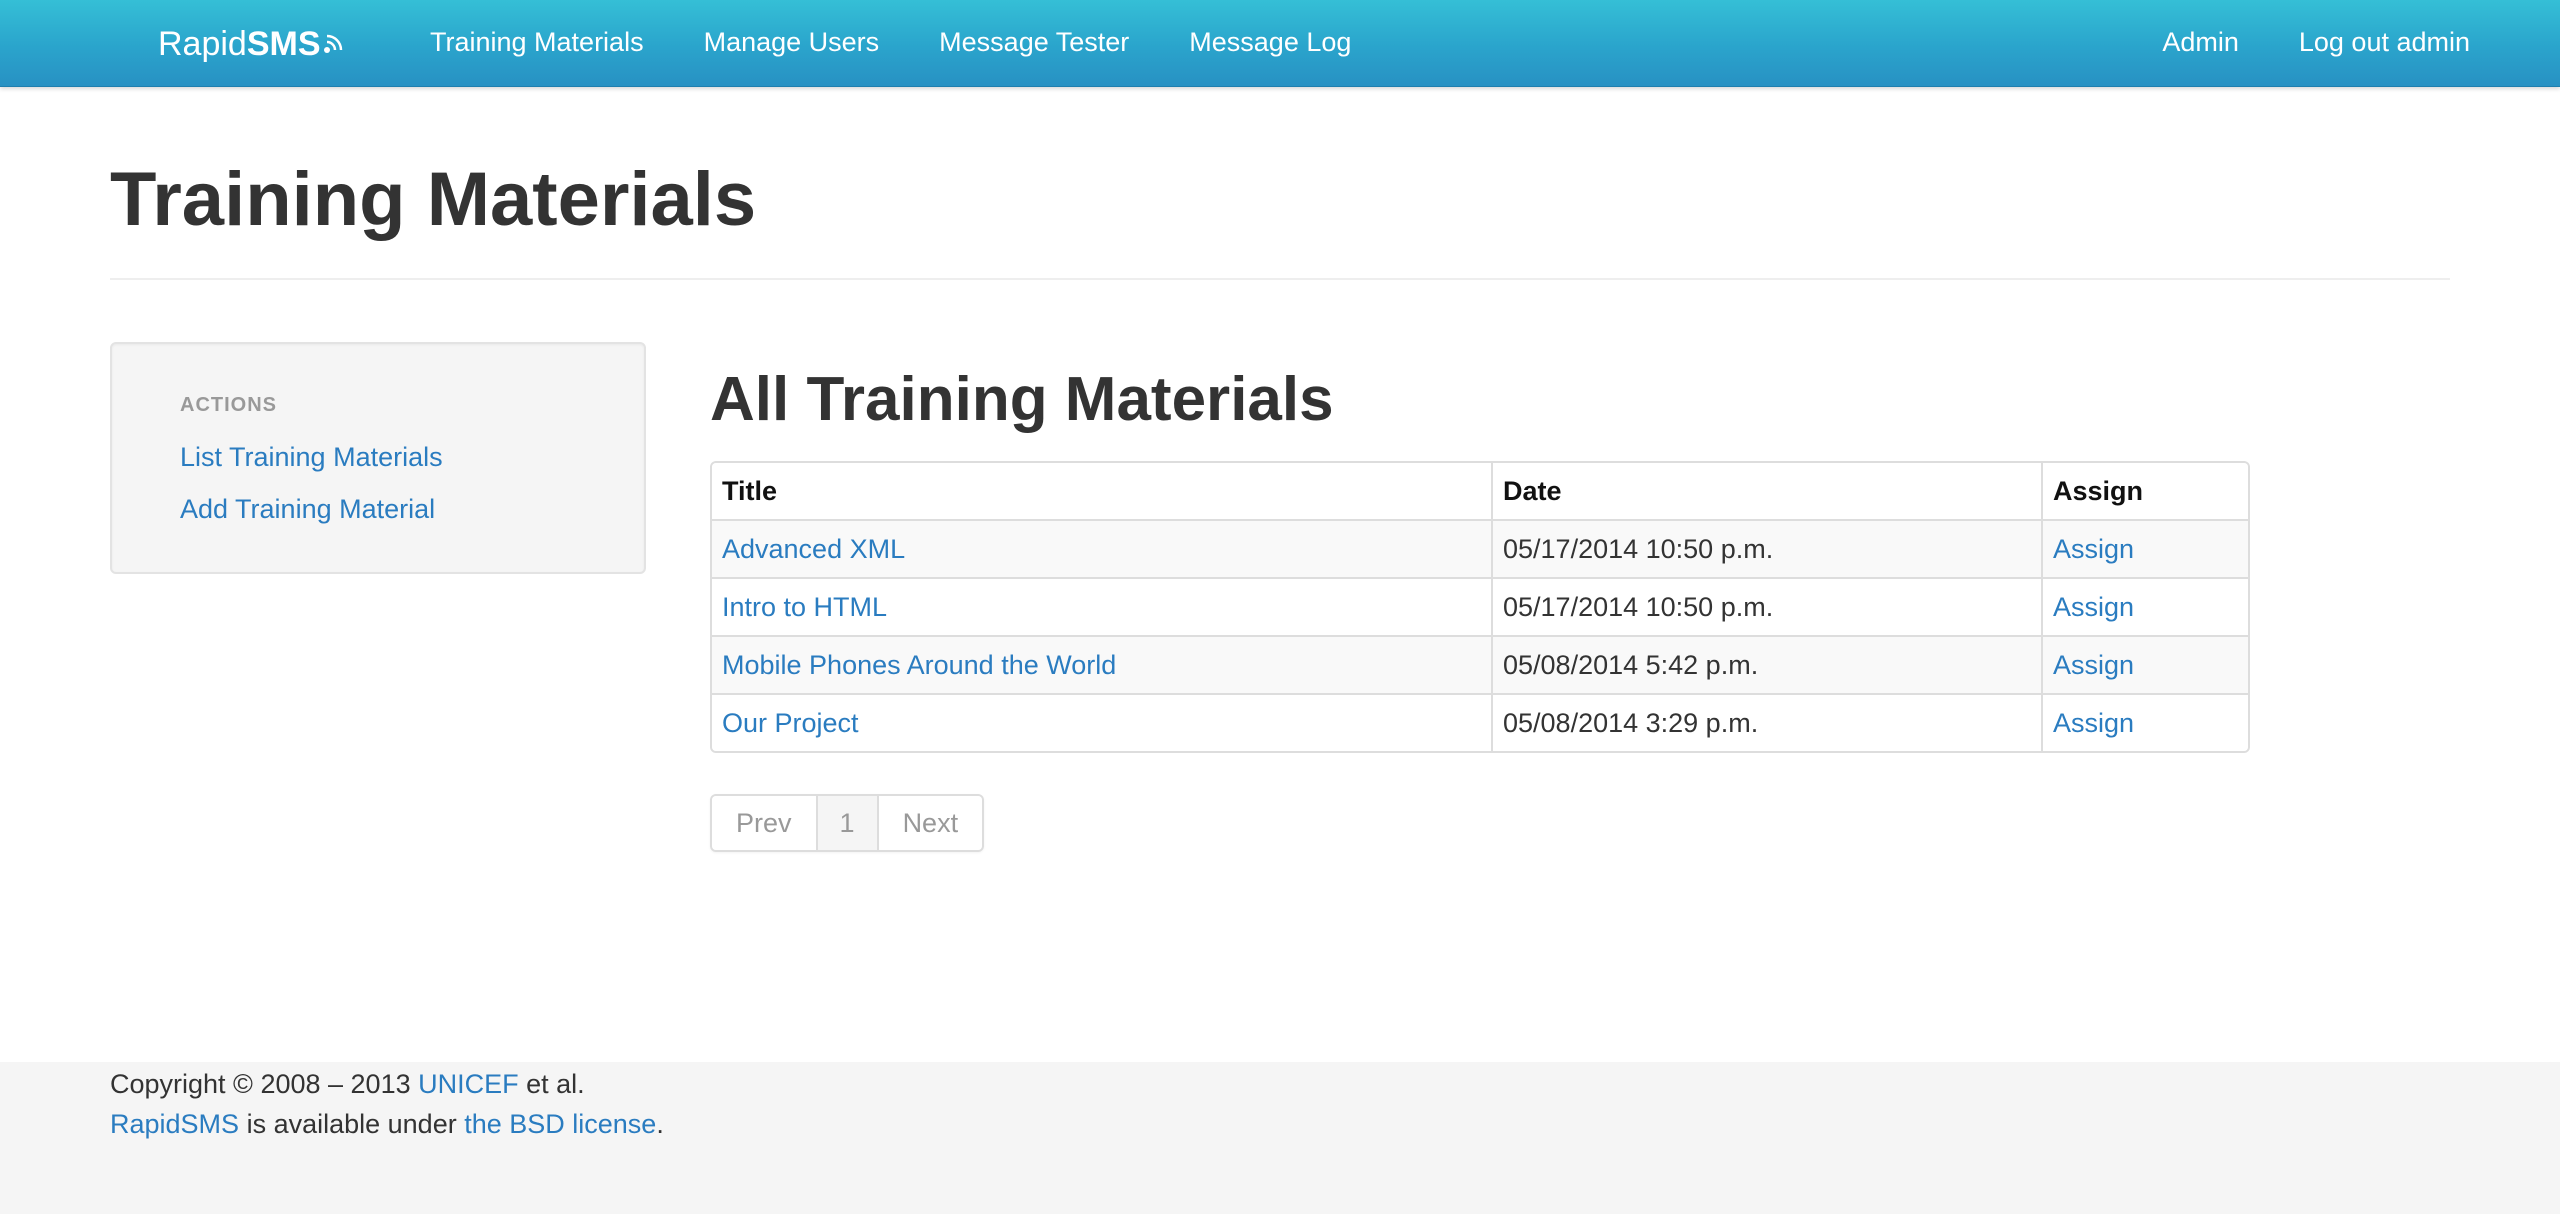  Describe the element at coordinates (1270, 42) in the screenshot. I see `nav-message-log: Message Log` at that location.